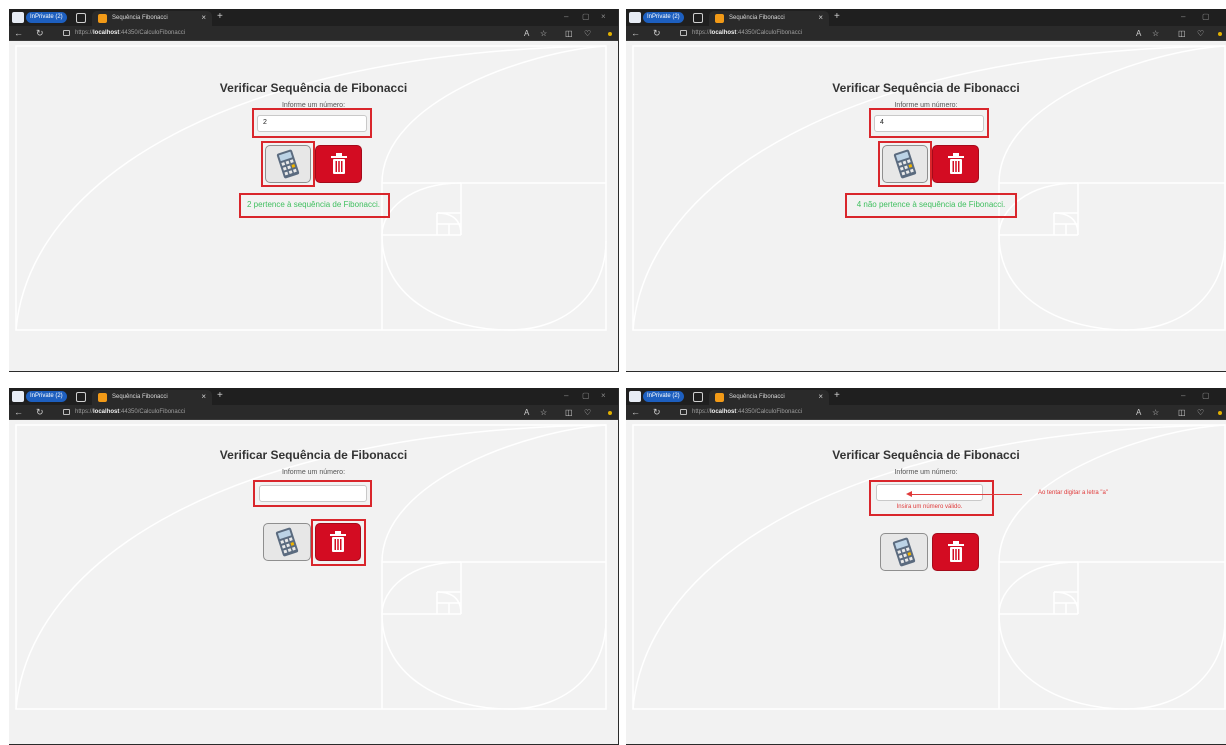  I want to click on annotation-text: Ao tentar digitar a letra "a", so click(1073, 493).